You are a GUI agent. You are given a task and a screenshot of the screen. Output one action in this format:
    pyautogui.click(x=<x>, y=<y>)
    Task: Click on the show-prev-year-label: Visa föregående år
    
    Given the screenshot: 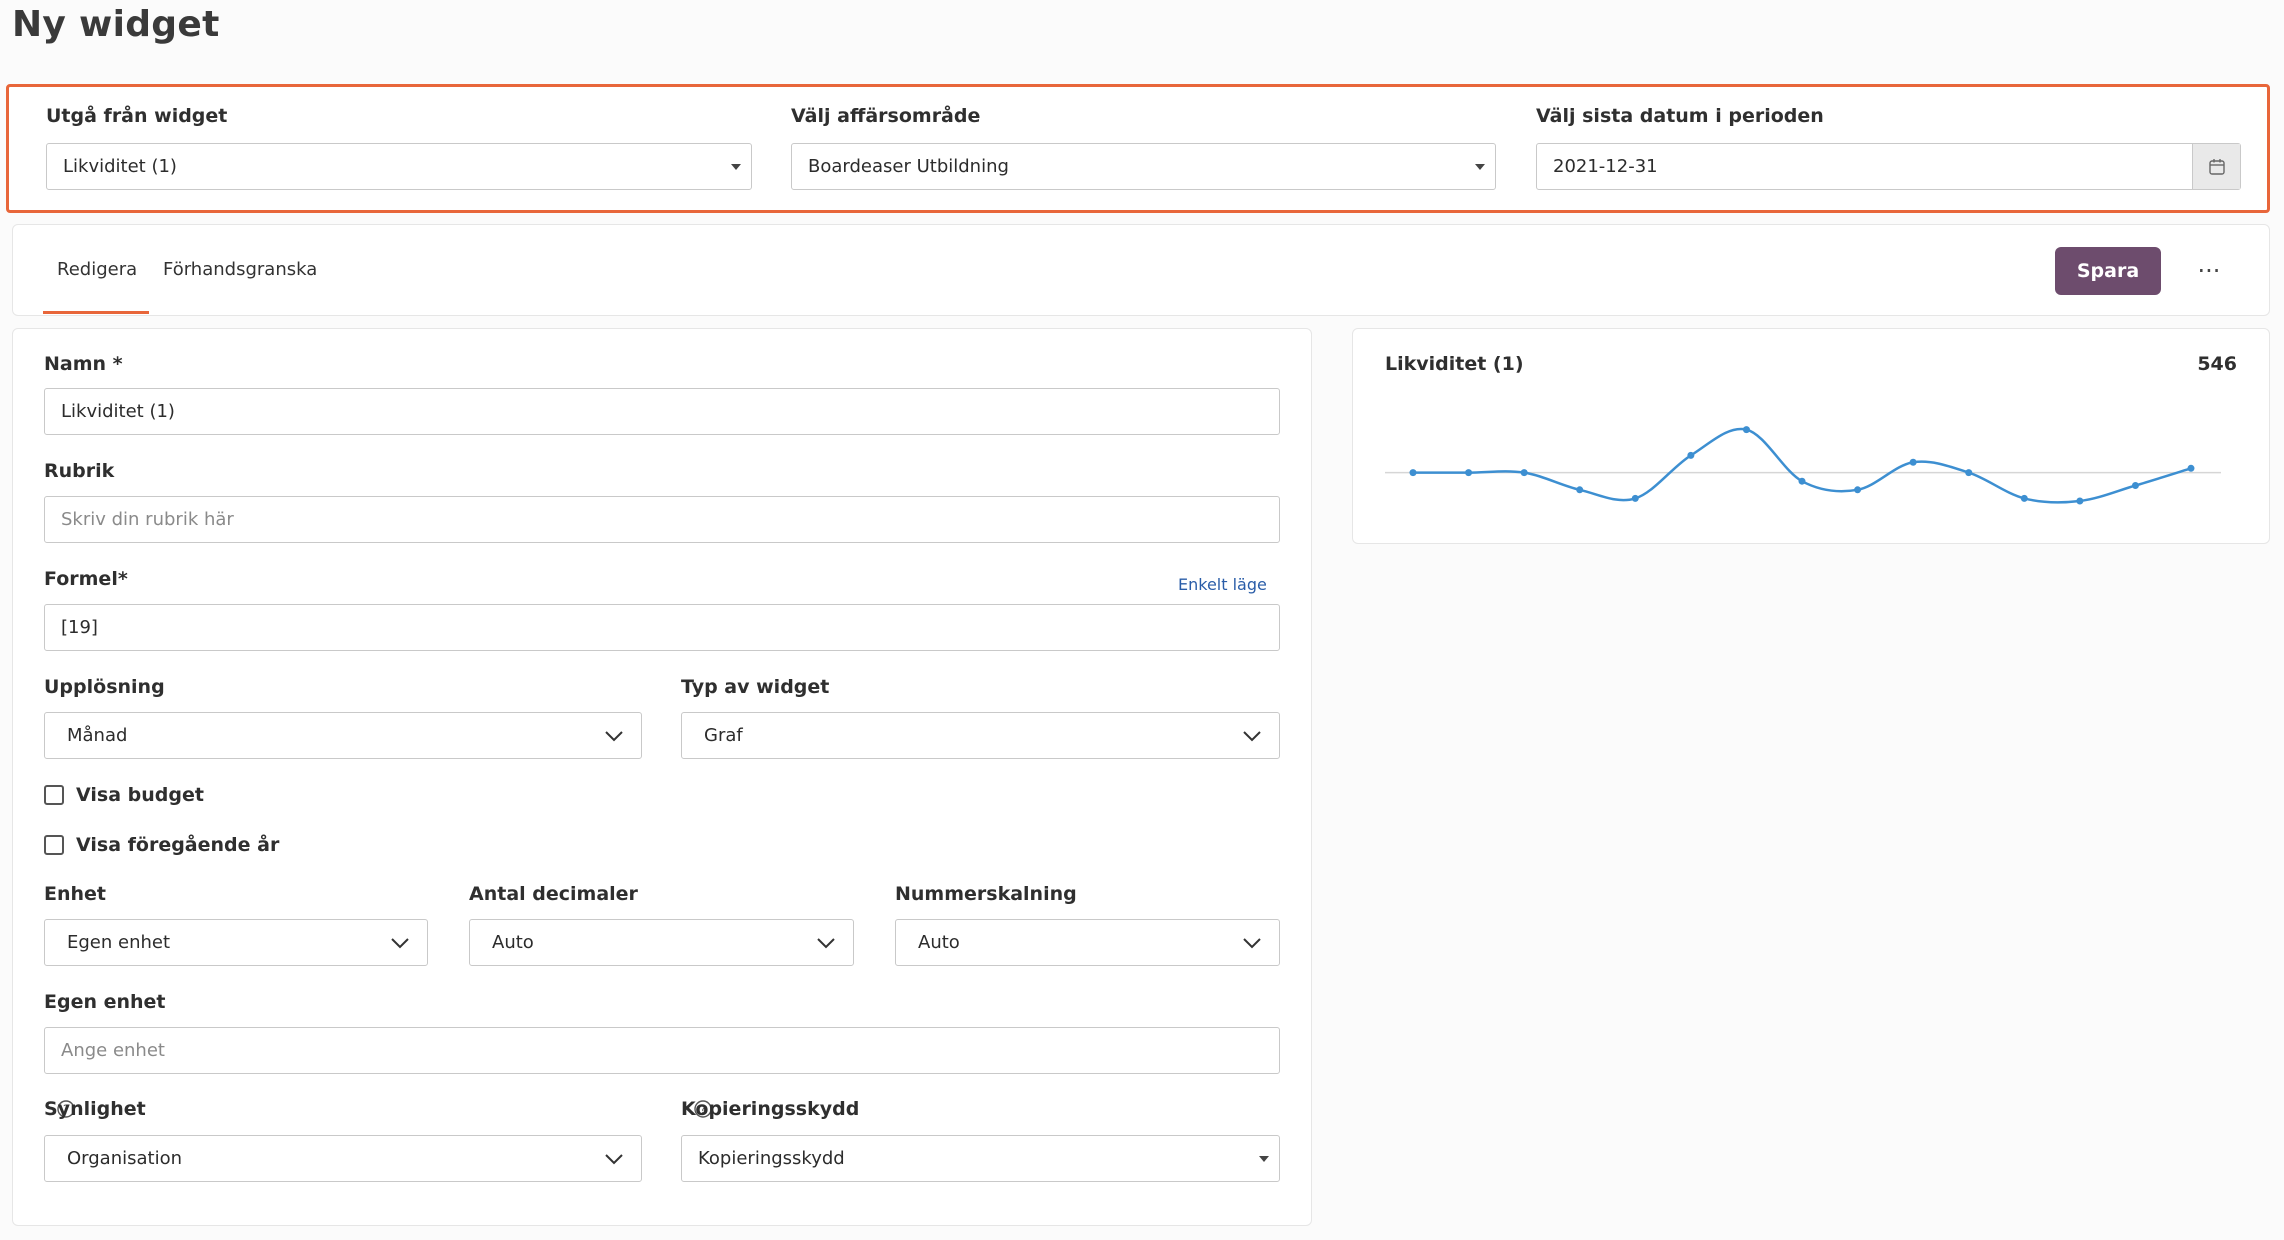 What is the action you would take?
    pyautogui.click(x=178, y=845)
    